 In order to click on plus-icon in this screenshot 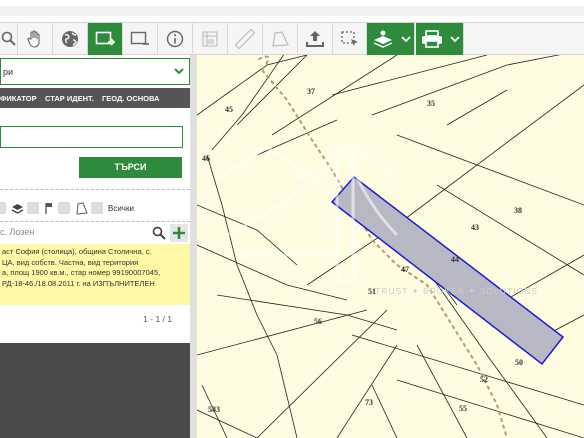, I will do `click(179, 233)`.